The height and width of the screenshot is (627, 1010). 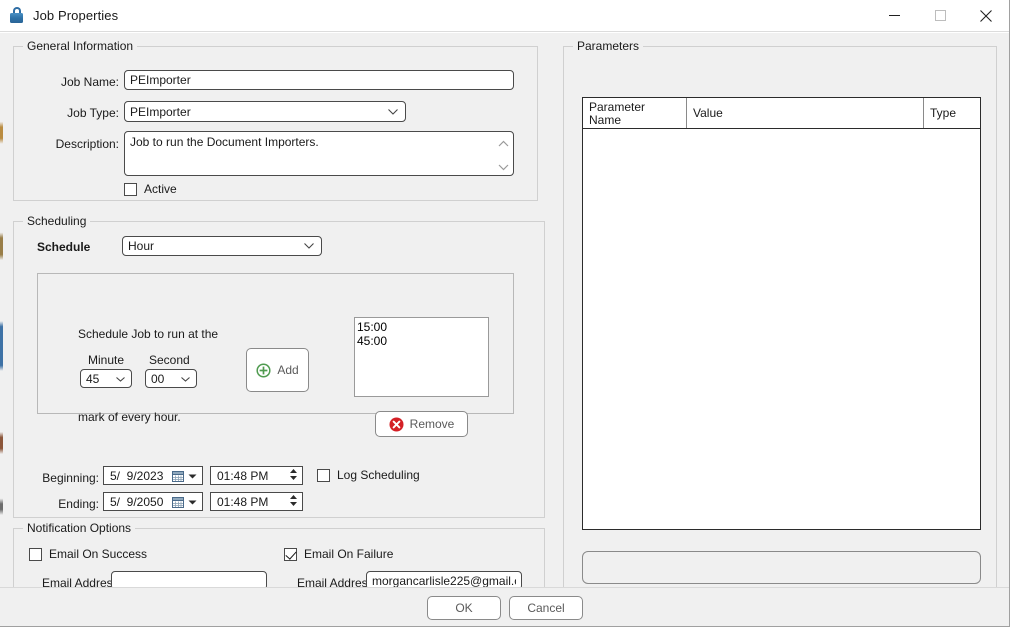 I want to click on log-scheduling-checkbox: Log Scheduling, so click(x=368, y=475).